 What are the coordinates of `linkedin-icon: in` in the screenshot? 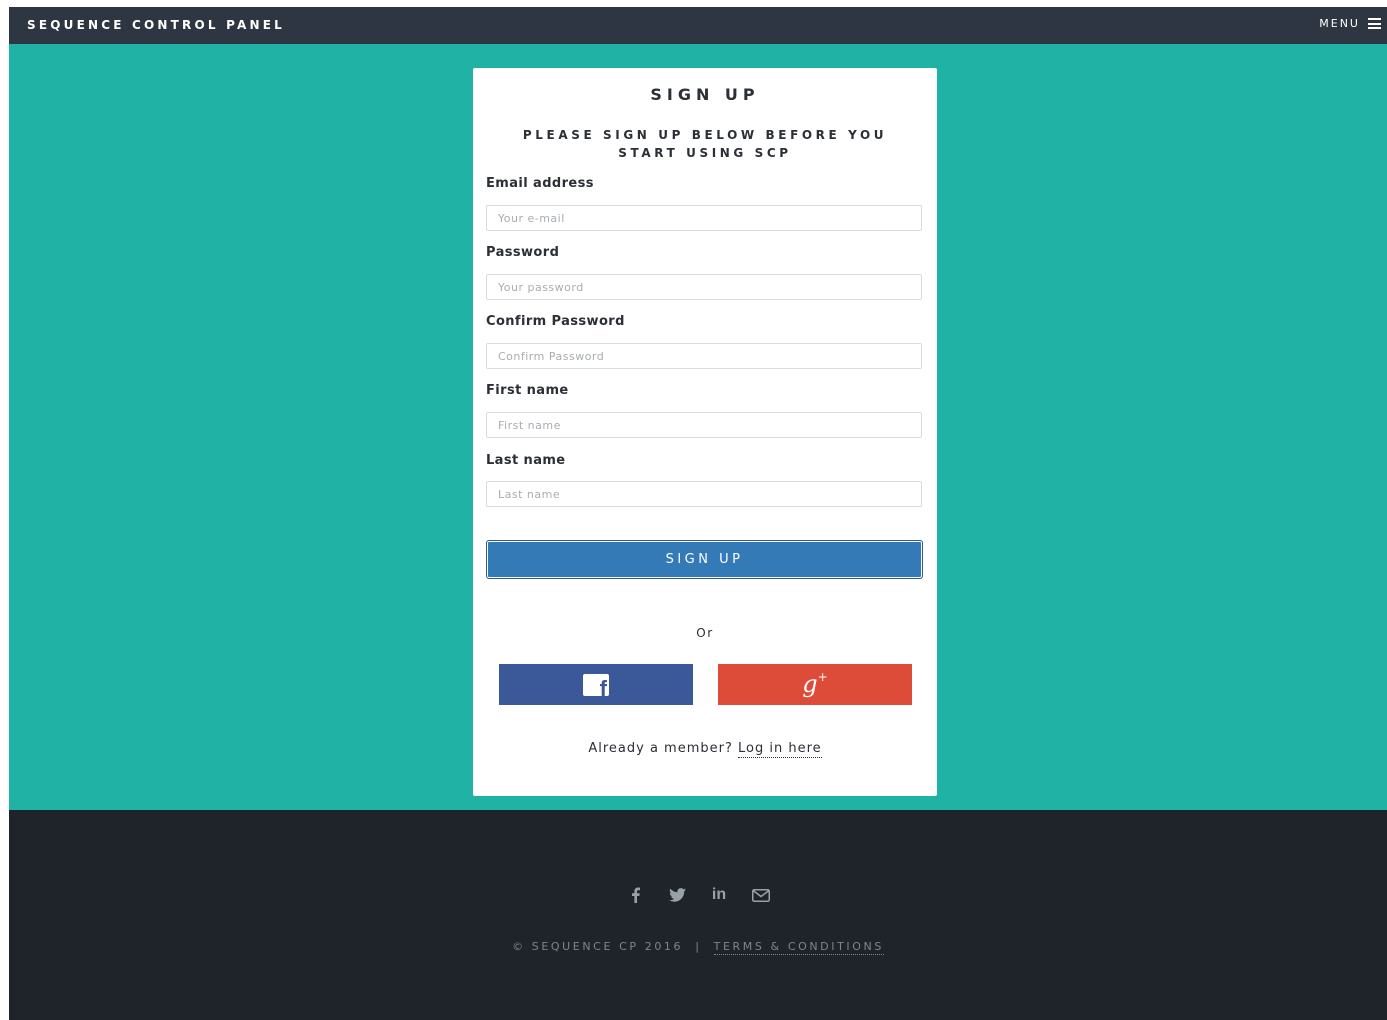 It's located at (719, 895).